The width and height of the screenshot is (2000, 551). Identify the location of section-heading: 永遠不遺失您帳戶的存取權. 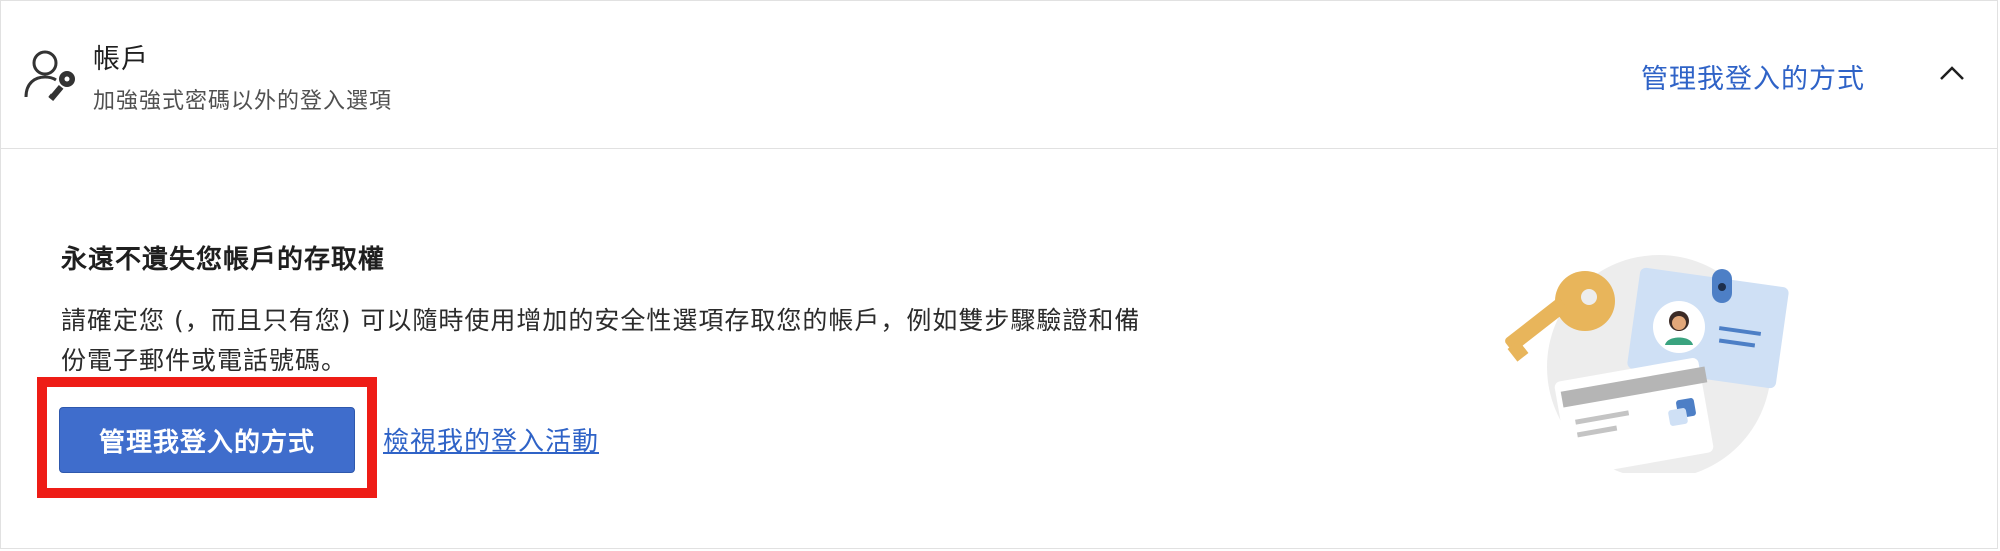
(223, 260).